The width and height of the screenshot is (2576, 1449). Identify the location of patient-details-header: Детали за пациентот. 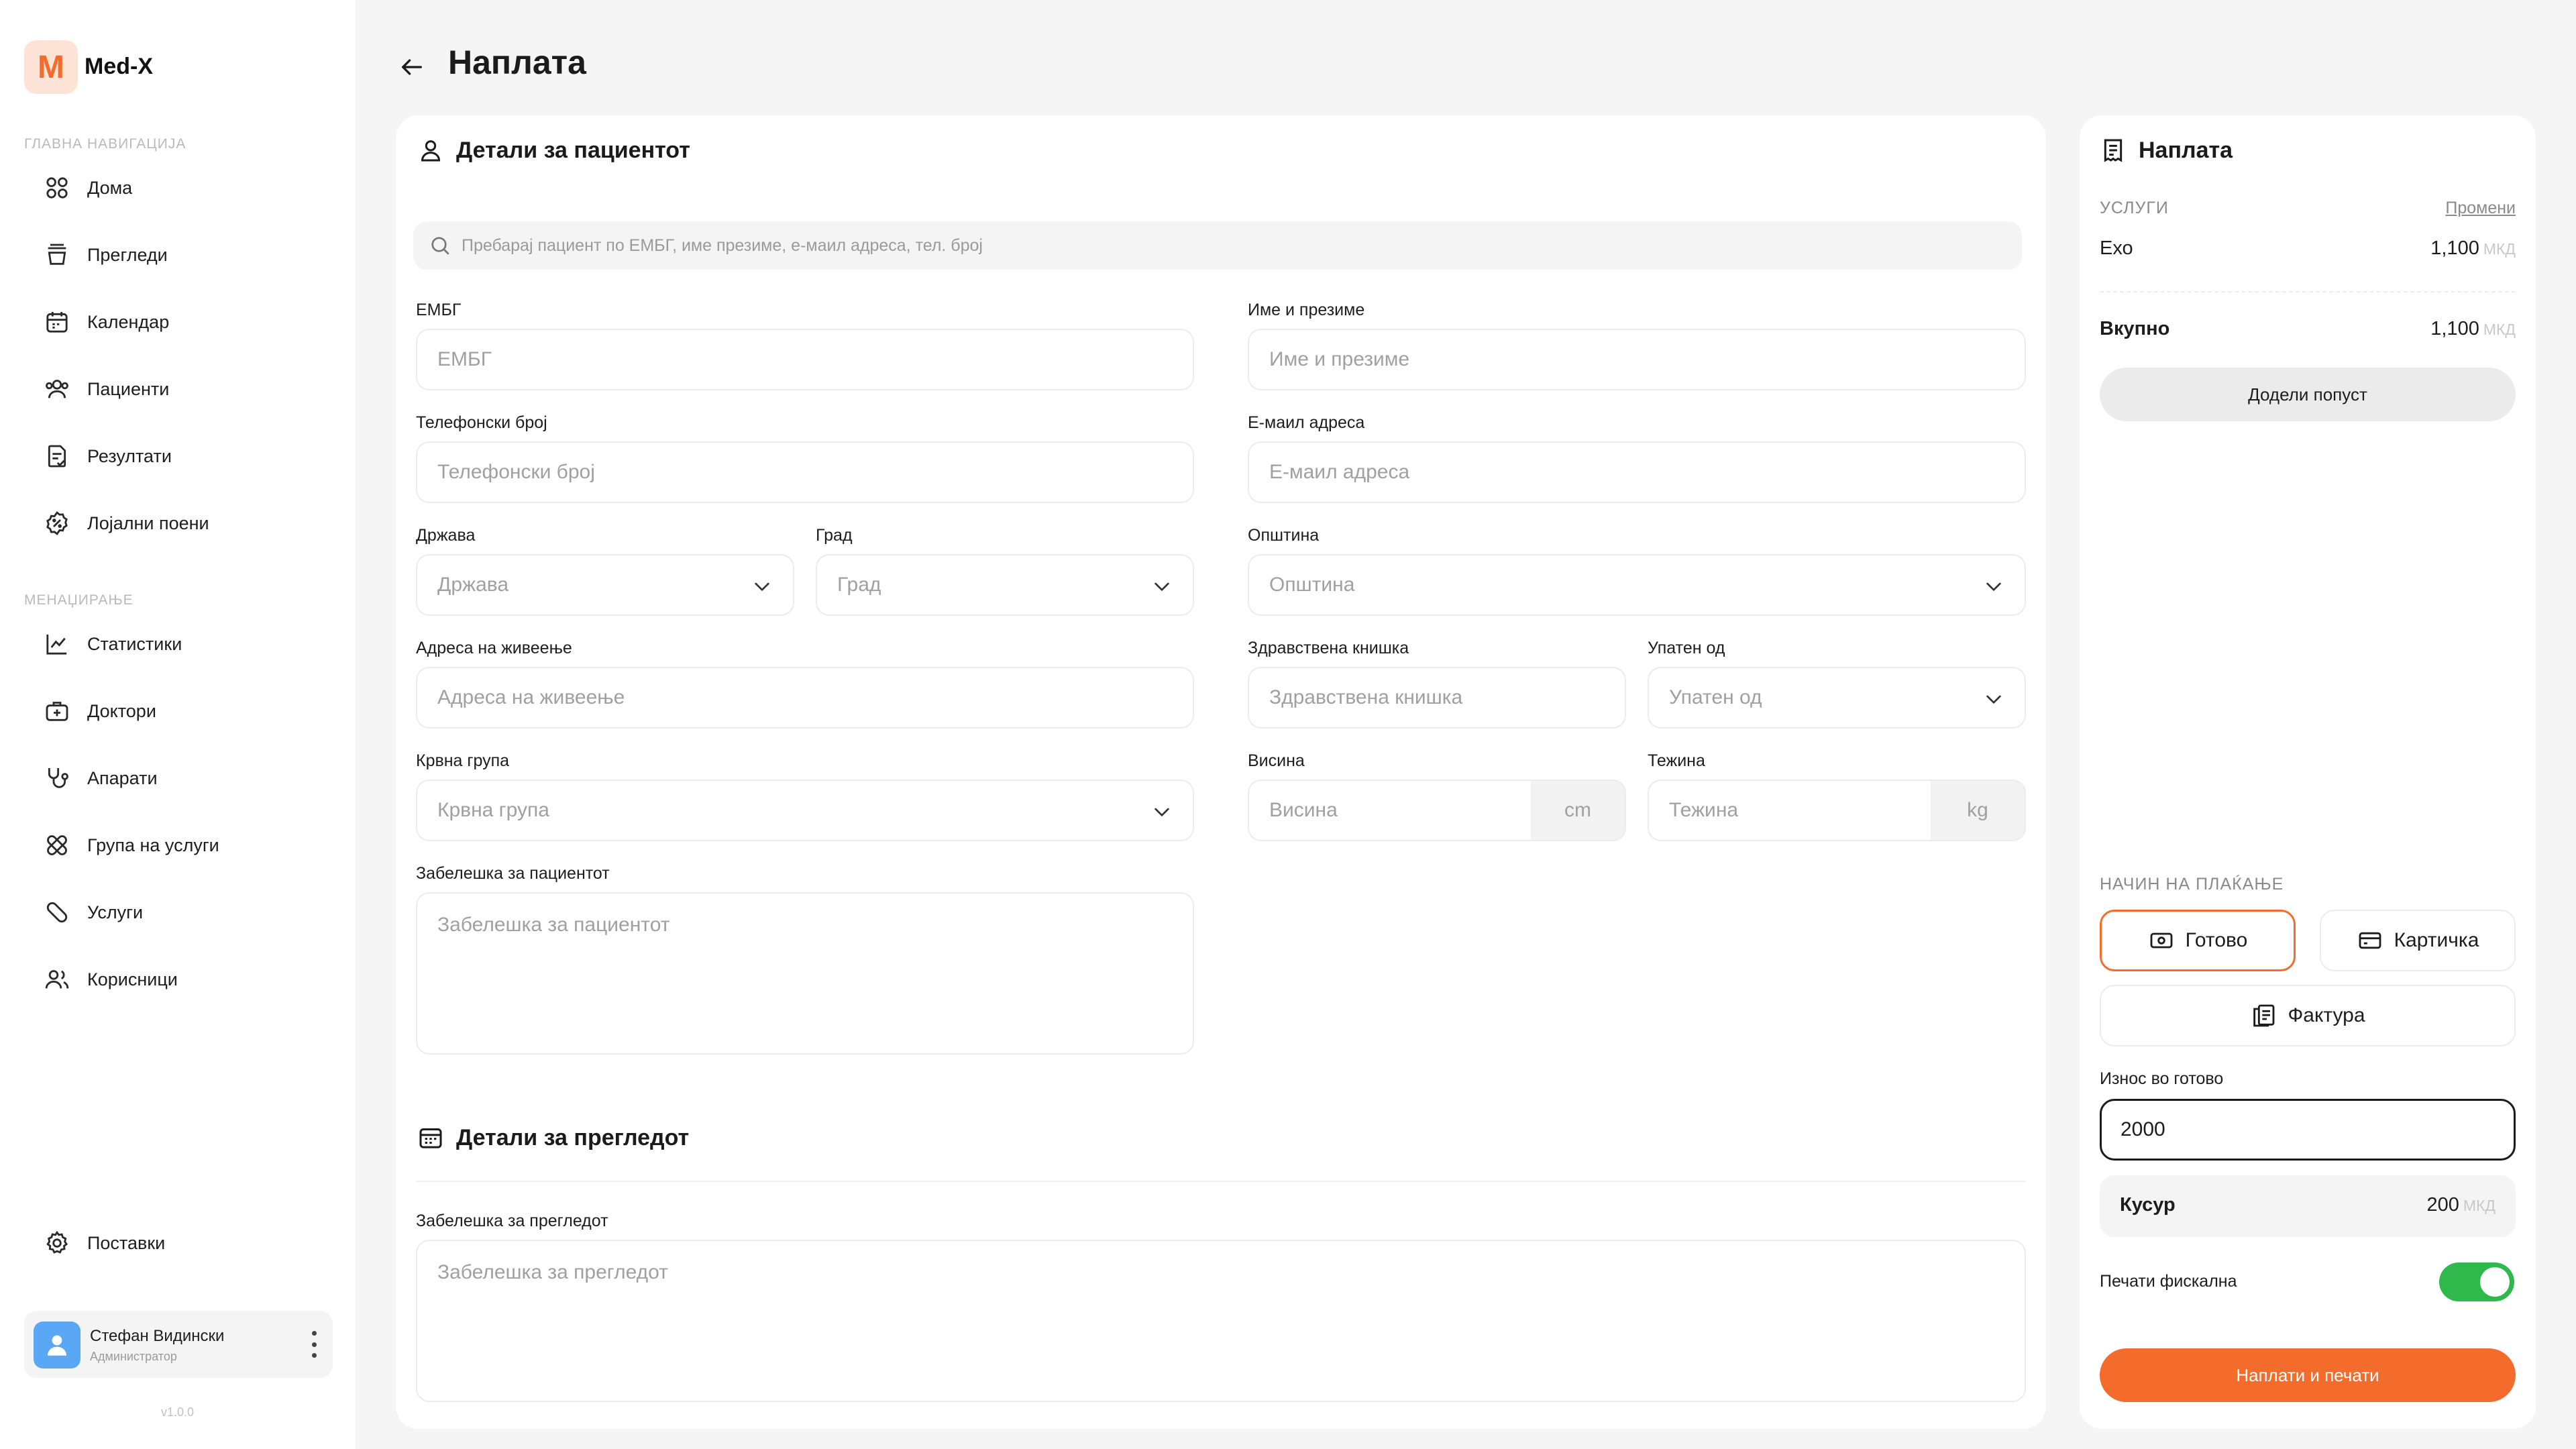
(553, 150).